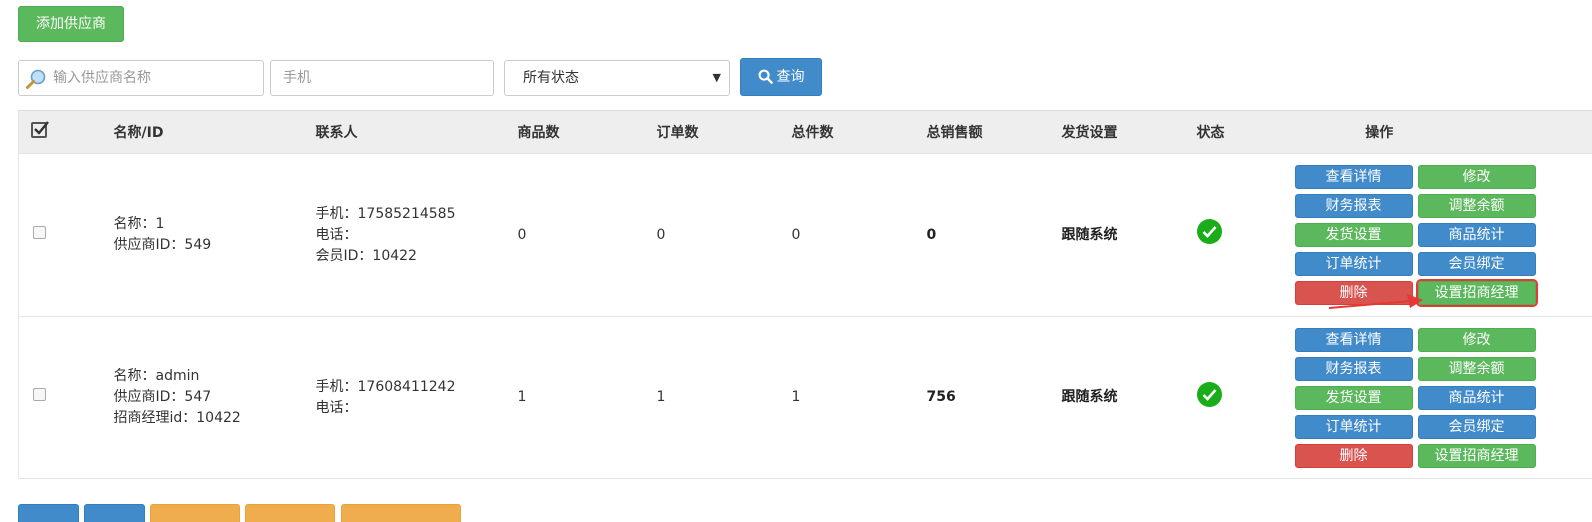 Image resolution: width=1592 pixels, height=522 pixels. Describe the element at coordinates (716, 77) in the screenshot. I see `chevron-down-icon: ▼` at that location.